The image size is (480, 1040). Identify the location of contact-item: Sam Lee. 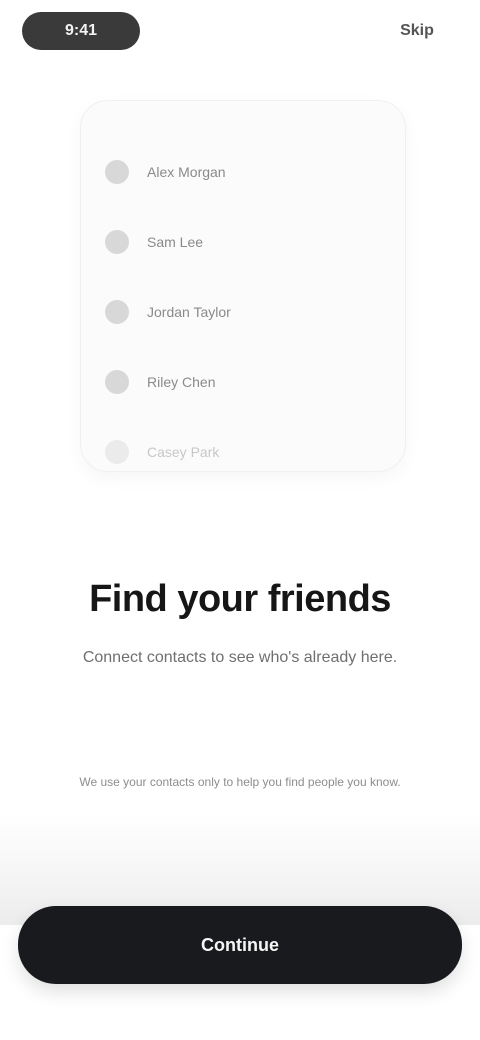
(243, 242).